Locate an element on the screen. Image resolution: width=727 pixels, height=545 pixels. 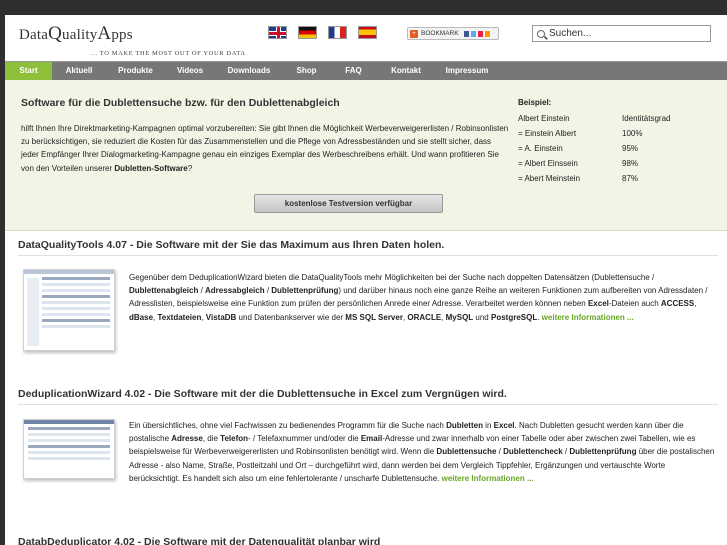
spanish-flag-icon is located at coordinates (367, 32).